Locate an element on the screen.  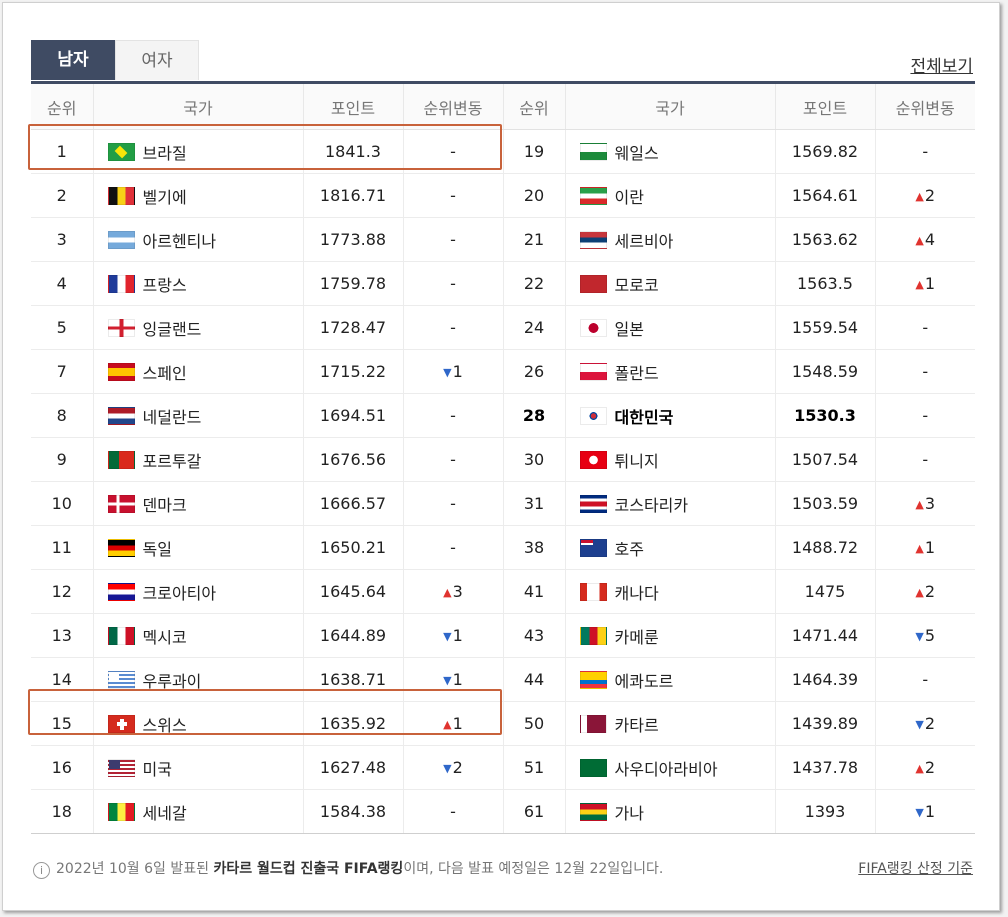
flag-argentina-icon is located at coordinates (121, 239).